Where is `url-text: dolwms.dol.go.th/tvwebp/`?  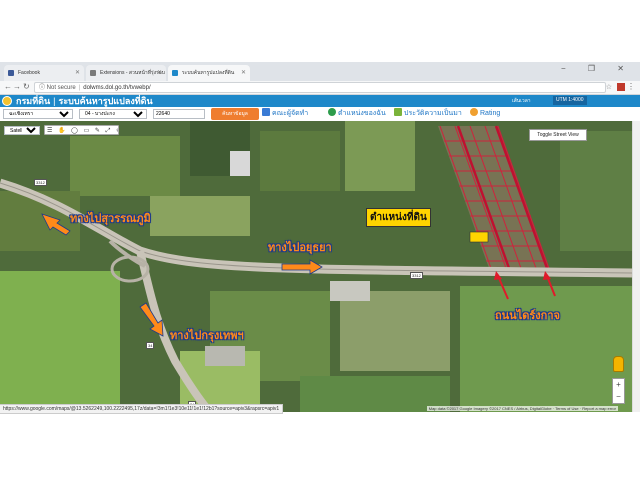 url-text: dolwms.dol.go.th/tvwebp/ is located at coordinates (117, 88).